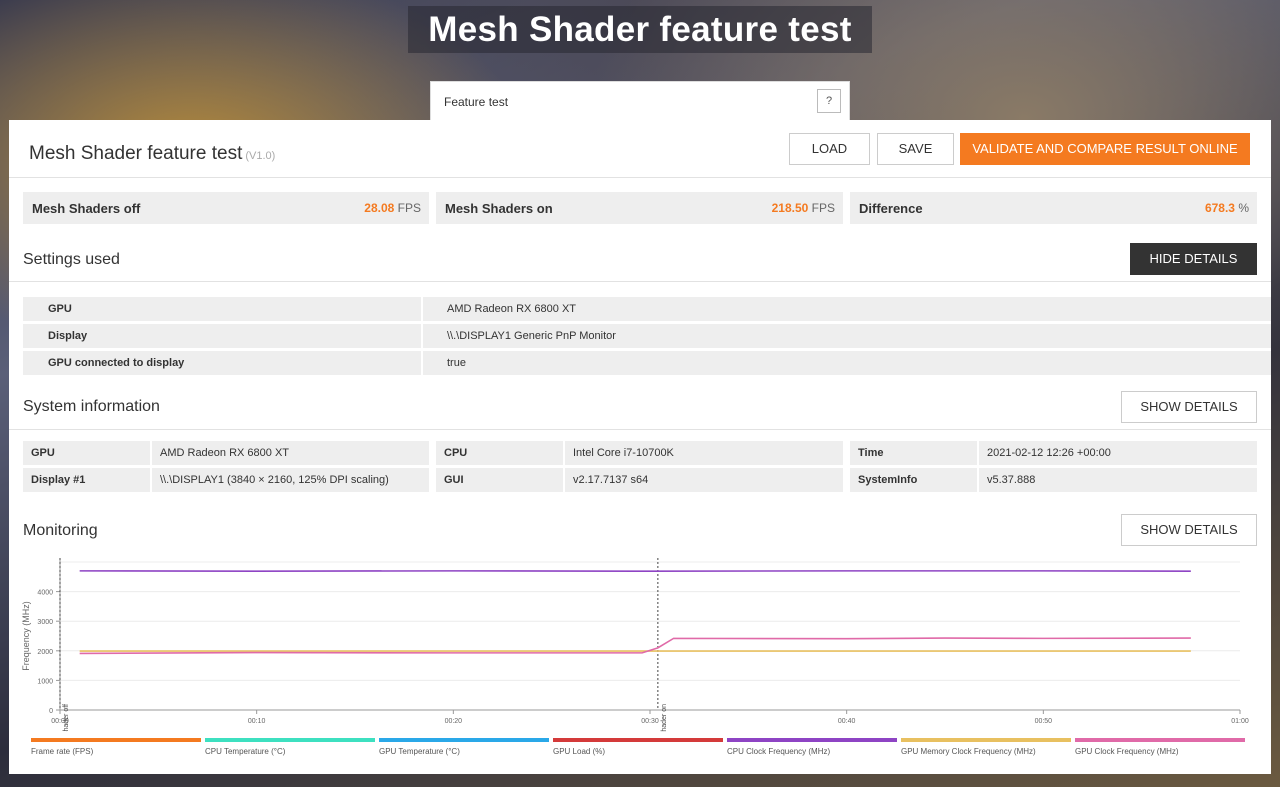 The width and height of the screenshot is (1280, 787). What do you see at coordinates (45, 681) in the screenshot?
I see `y-tick-label: 1000` at bounding box center [45, 681].